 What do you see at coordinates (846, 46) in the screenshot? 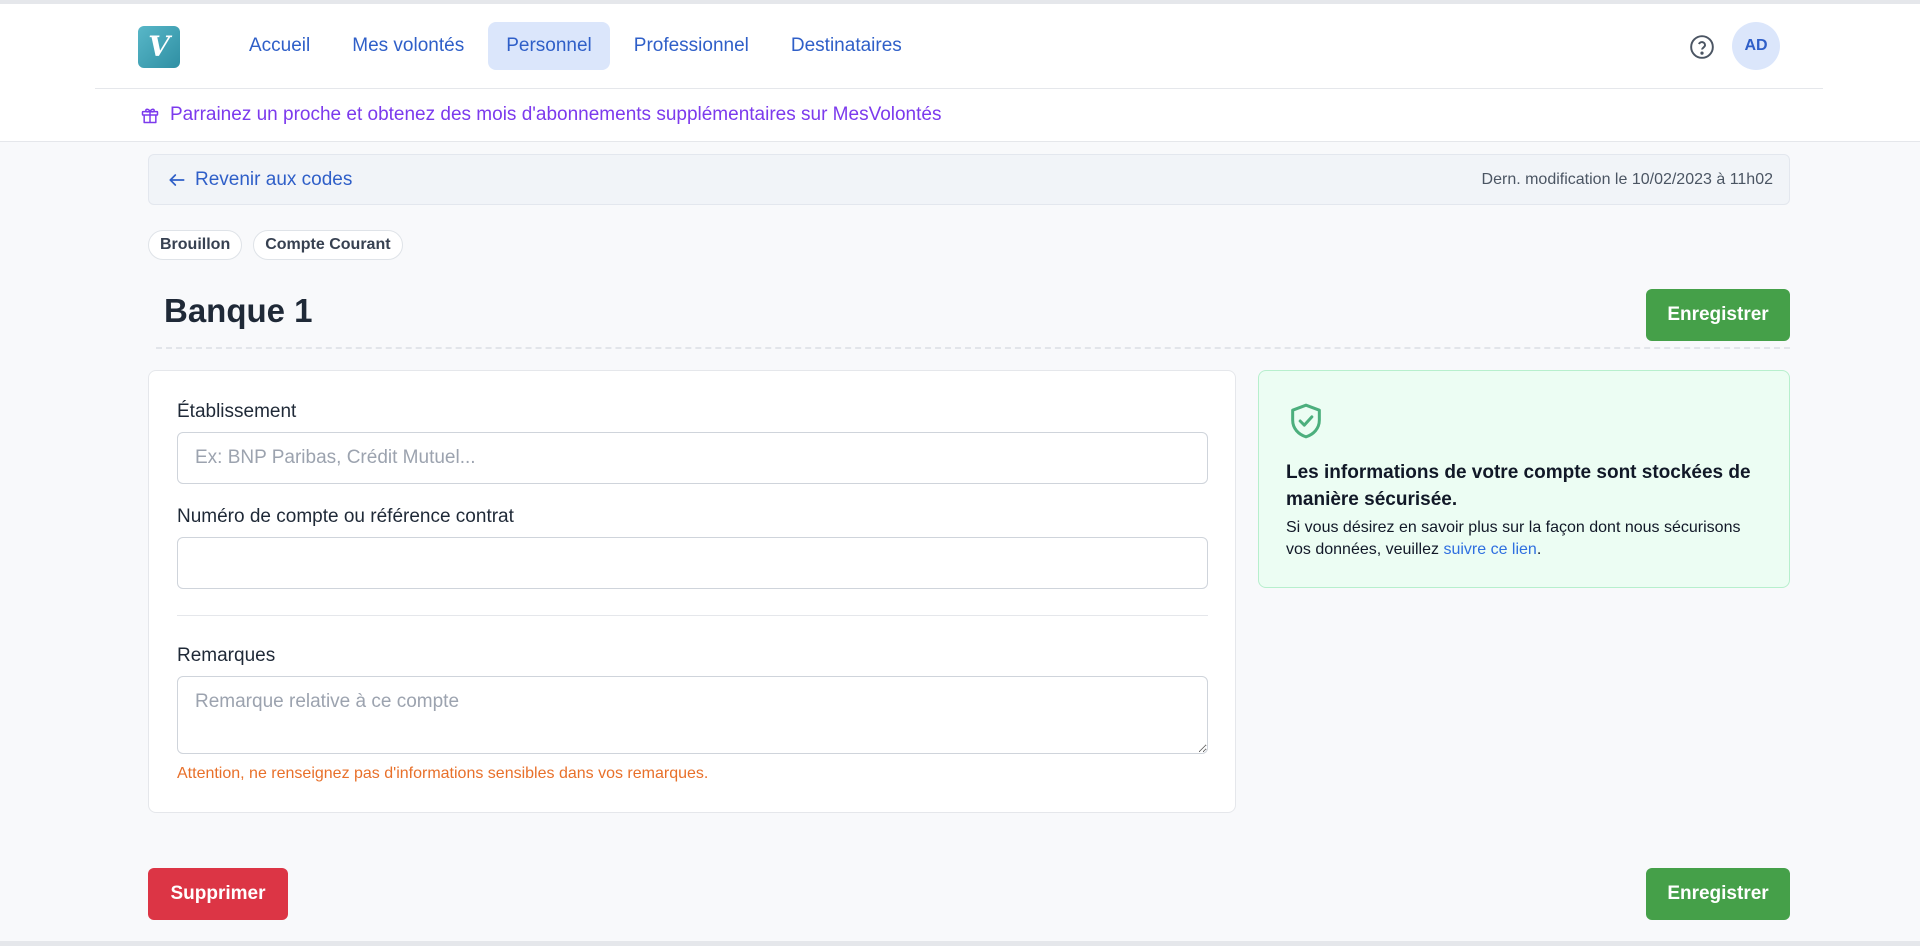
I see `nav-link-destinataires: Destinataires` at bounding box center [846, 46].